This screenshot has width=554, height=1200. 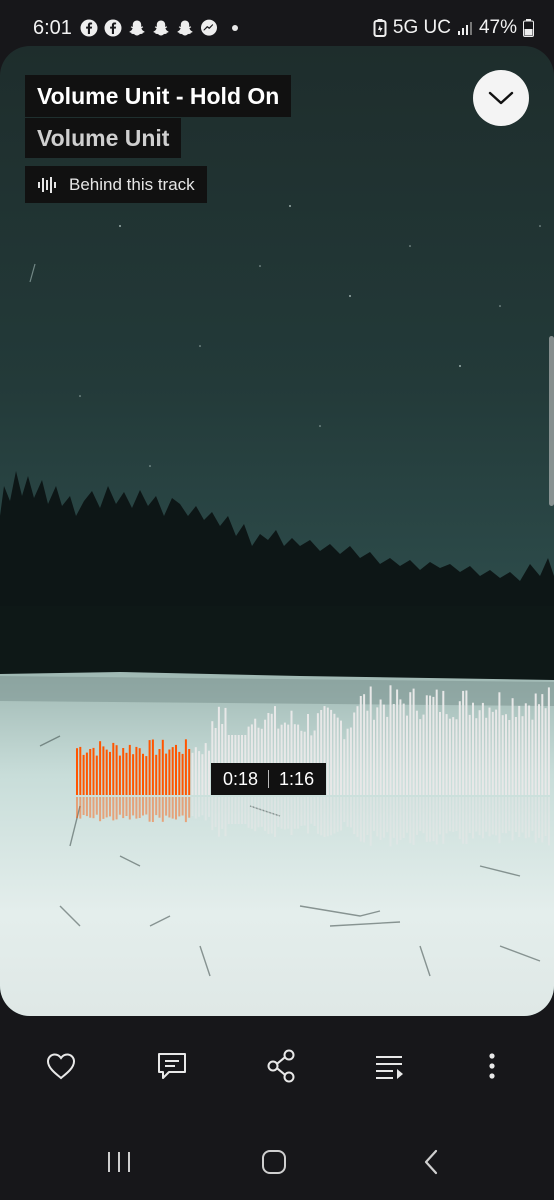 I want to click on share-button, so click(x=281, y=1066).